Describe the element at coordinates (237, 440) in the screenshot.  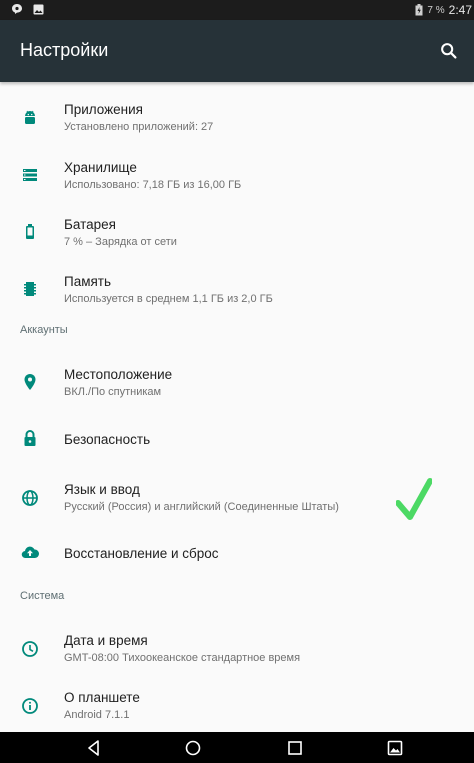
I see `settings-item-security: Безопасность` at that location.